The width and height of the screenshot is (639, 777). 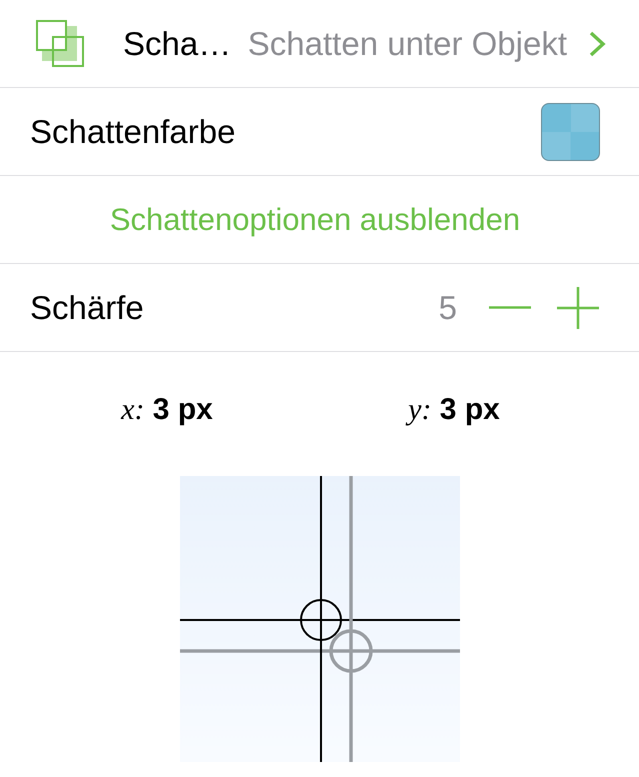 I want to click on shadow-offset-handle, so click(x=350, y=651).